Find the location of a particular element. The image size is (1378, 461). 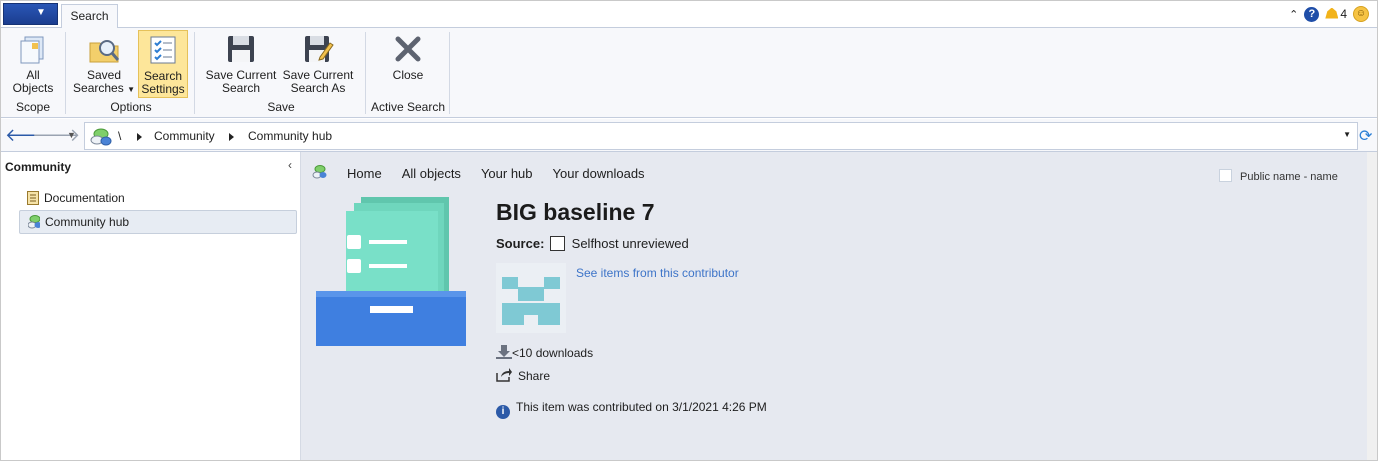

community-hub-icon is located at coordinates (34, 222).